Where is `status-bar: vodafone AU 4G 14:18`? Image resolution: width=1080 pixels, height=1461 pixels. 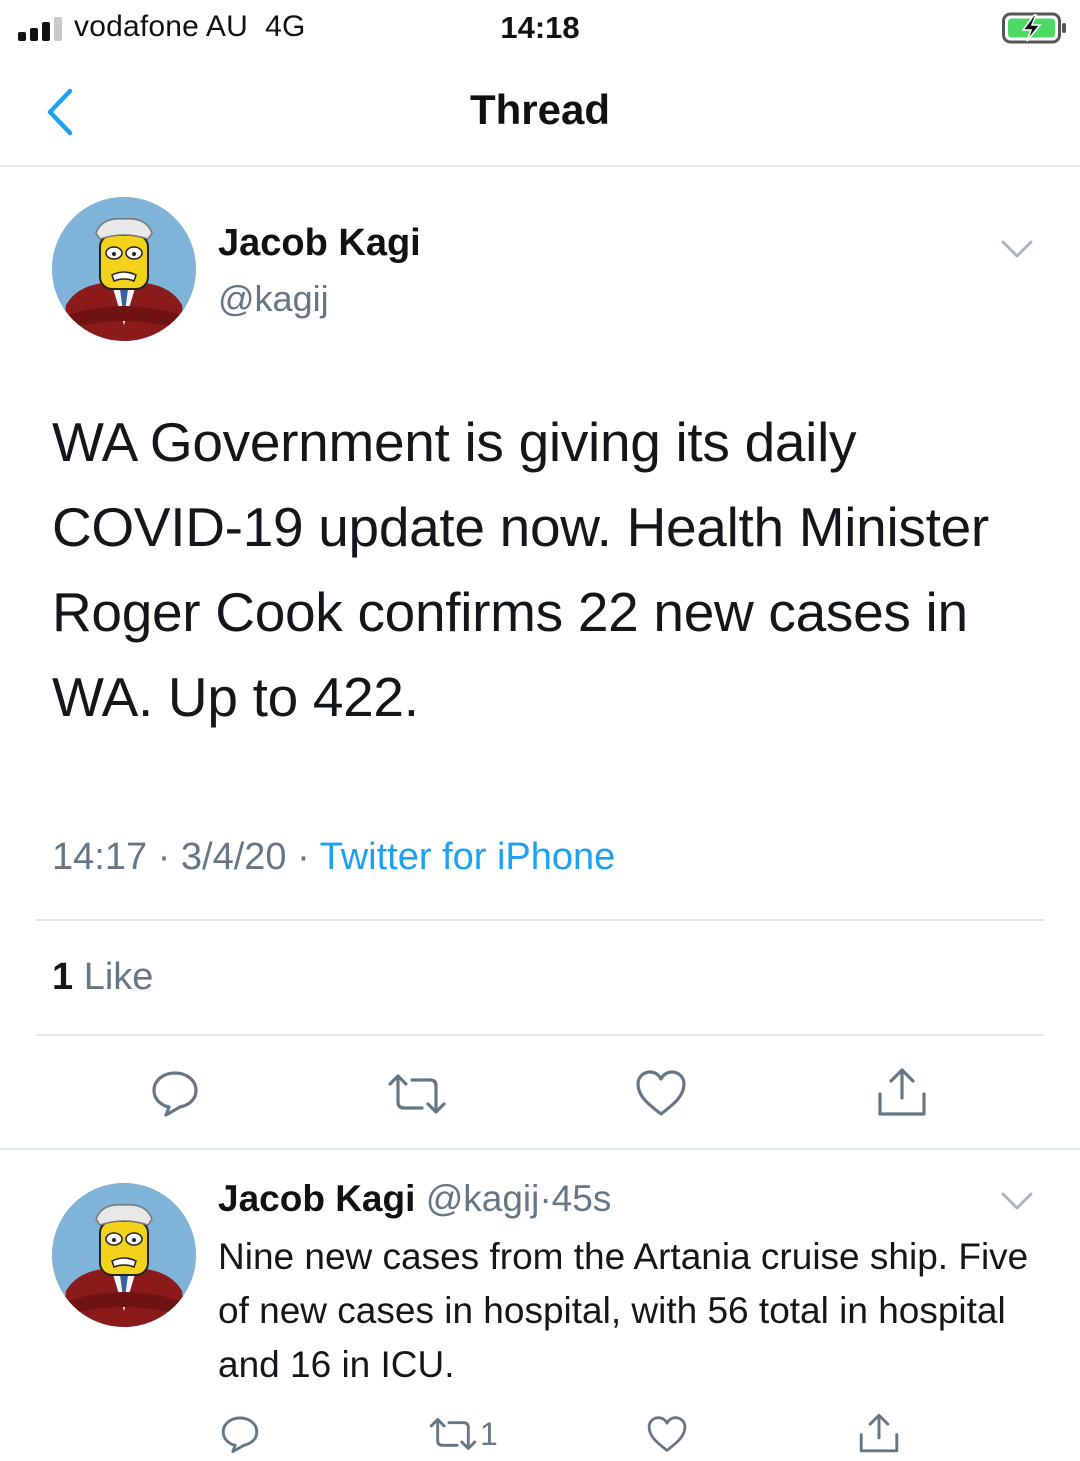
status-bar: vodafone AU 4G 14:18 is located at coordinates (540, 30).